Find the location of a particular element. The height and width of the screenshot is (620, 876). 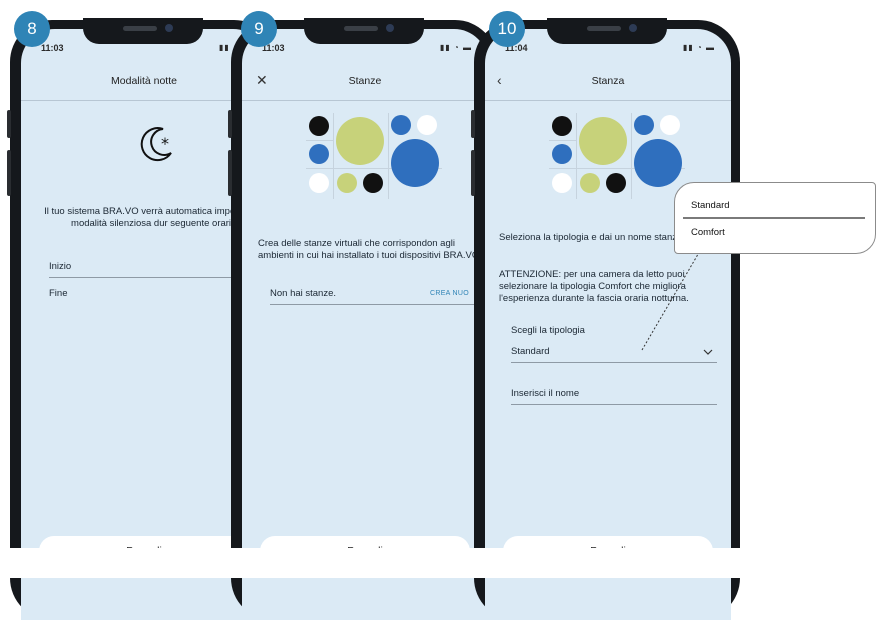

callout-connector is located at coordinates (673, 297).